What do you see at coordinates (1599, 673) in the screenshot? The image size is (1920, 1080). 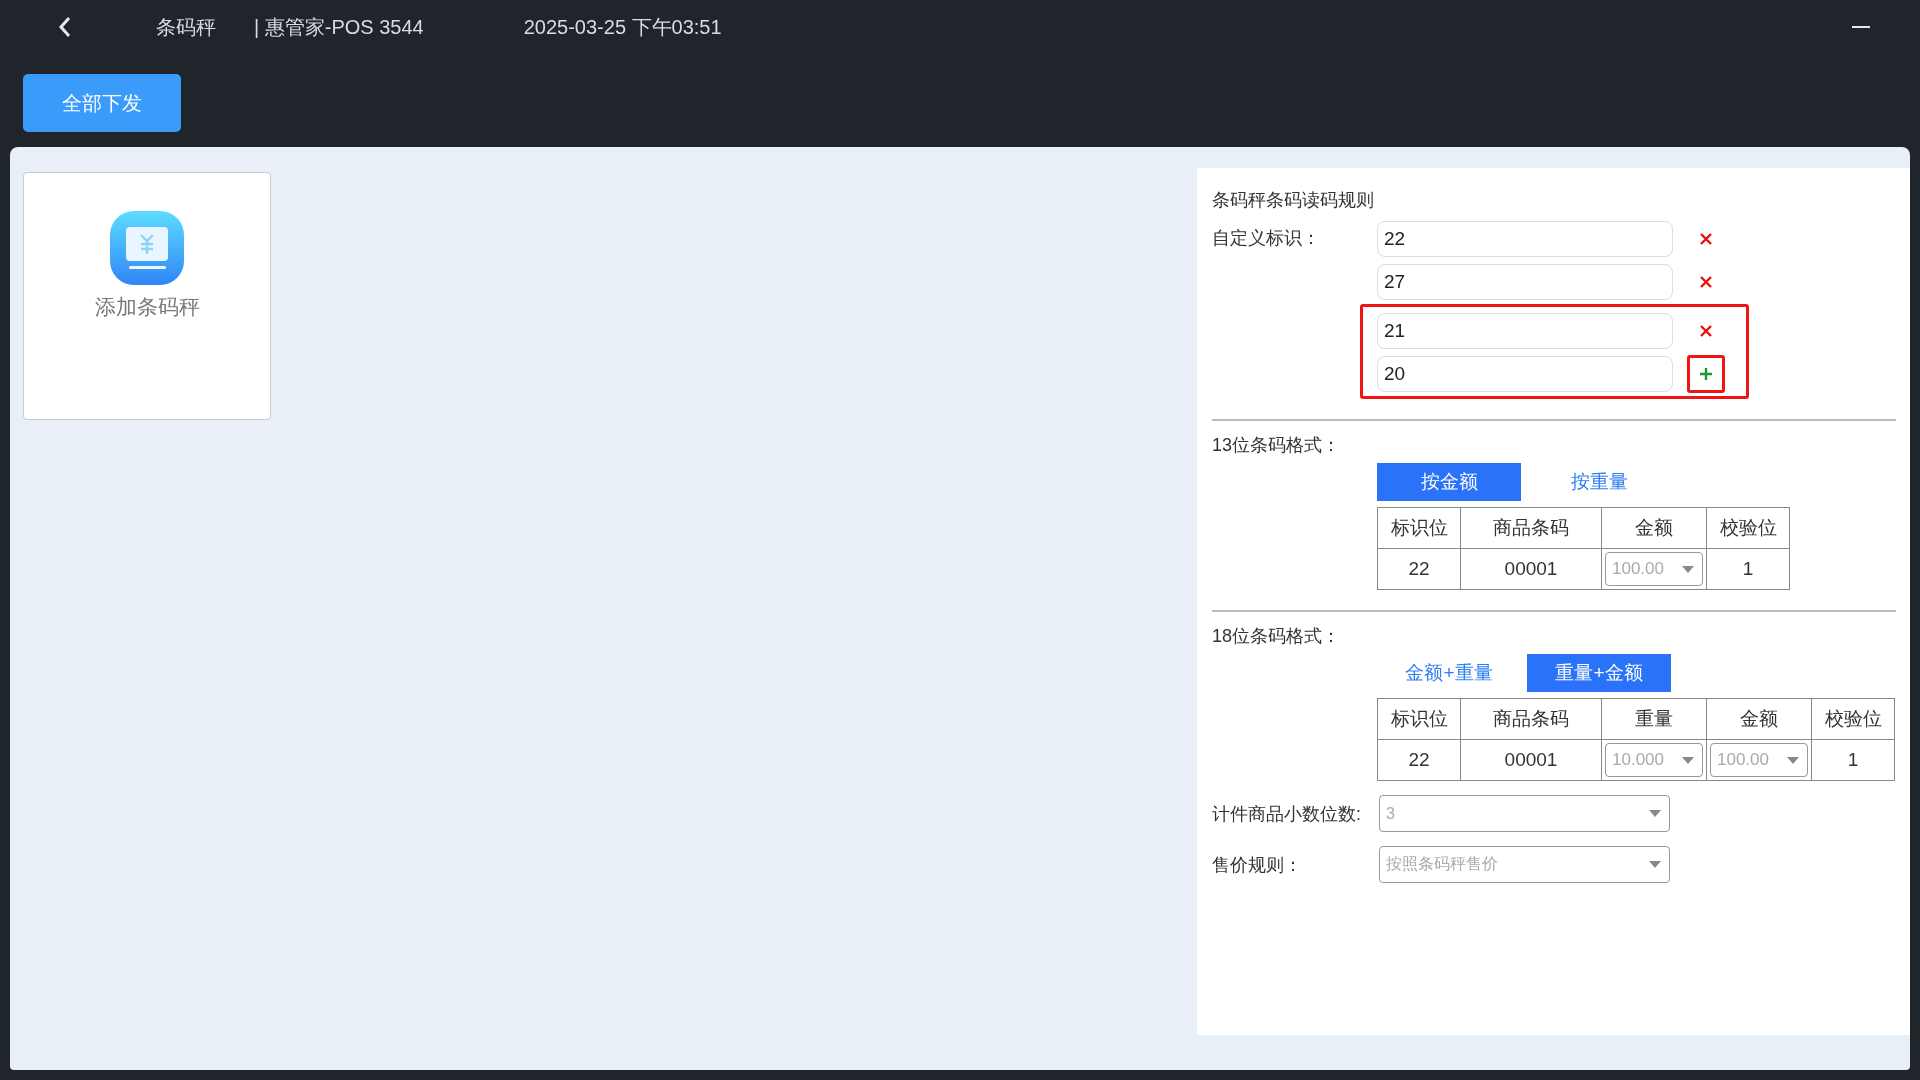 I see `format-option-tab: 重量+金额` at bounding box center [1599, 673].